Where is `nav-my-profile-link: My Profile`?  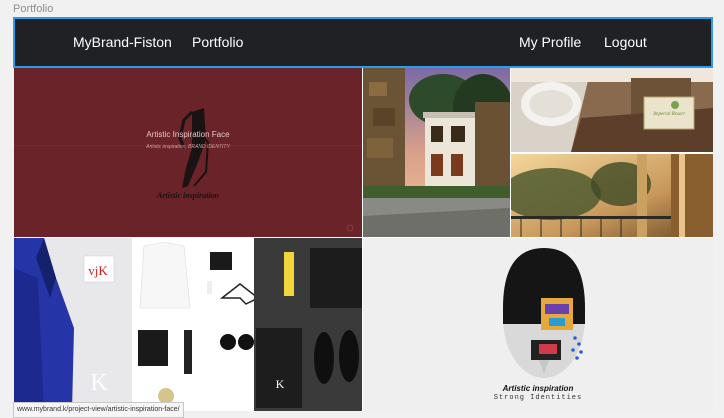
nav-my-profile-link: My Profile is located at coordinates (550, 42).